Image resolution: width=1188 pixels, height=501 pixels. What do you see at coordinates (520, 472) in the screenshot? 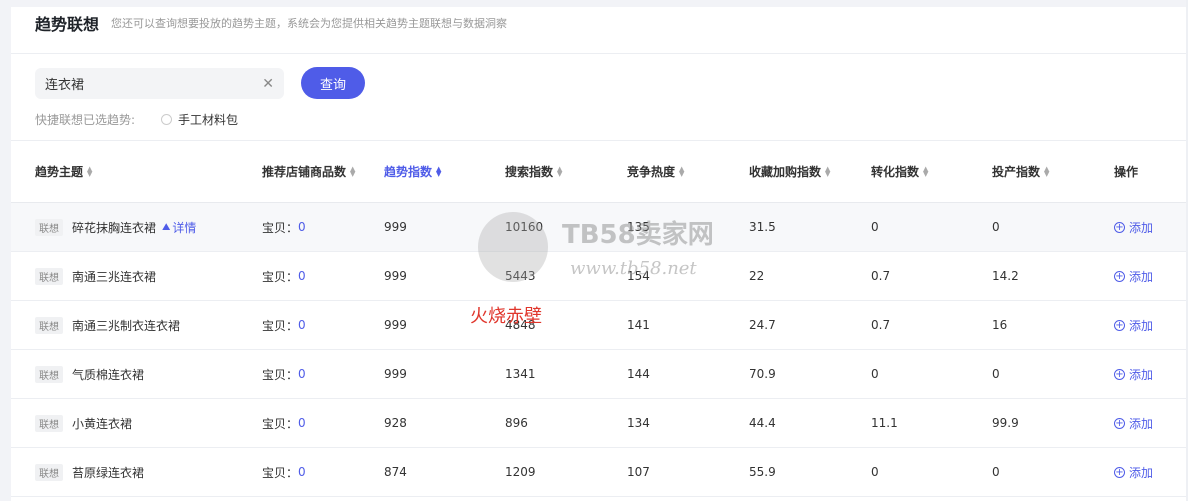
I see `cell-search-index: 1209` at bounding box center [520, 472].